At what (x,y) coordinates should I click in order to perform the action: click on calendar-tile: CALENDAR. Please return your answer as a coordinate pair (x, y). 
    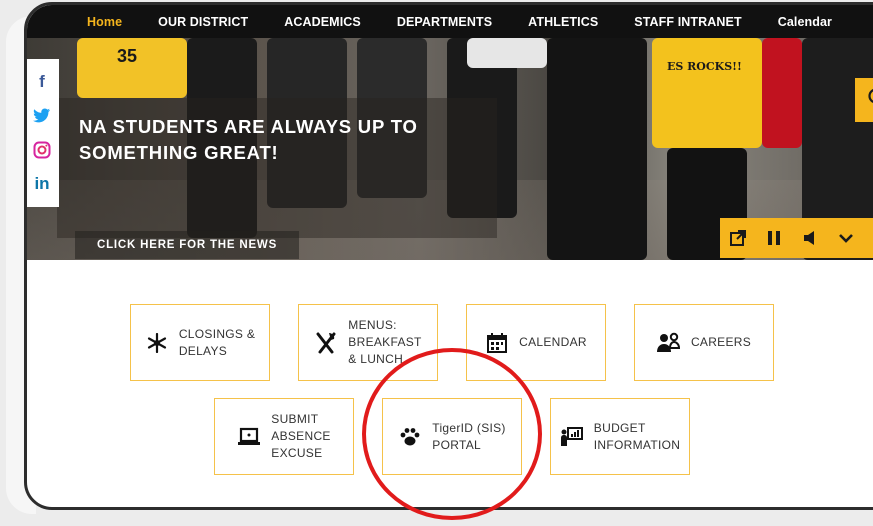
    Looking at the image, I should click on (536, 342).